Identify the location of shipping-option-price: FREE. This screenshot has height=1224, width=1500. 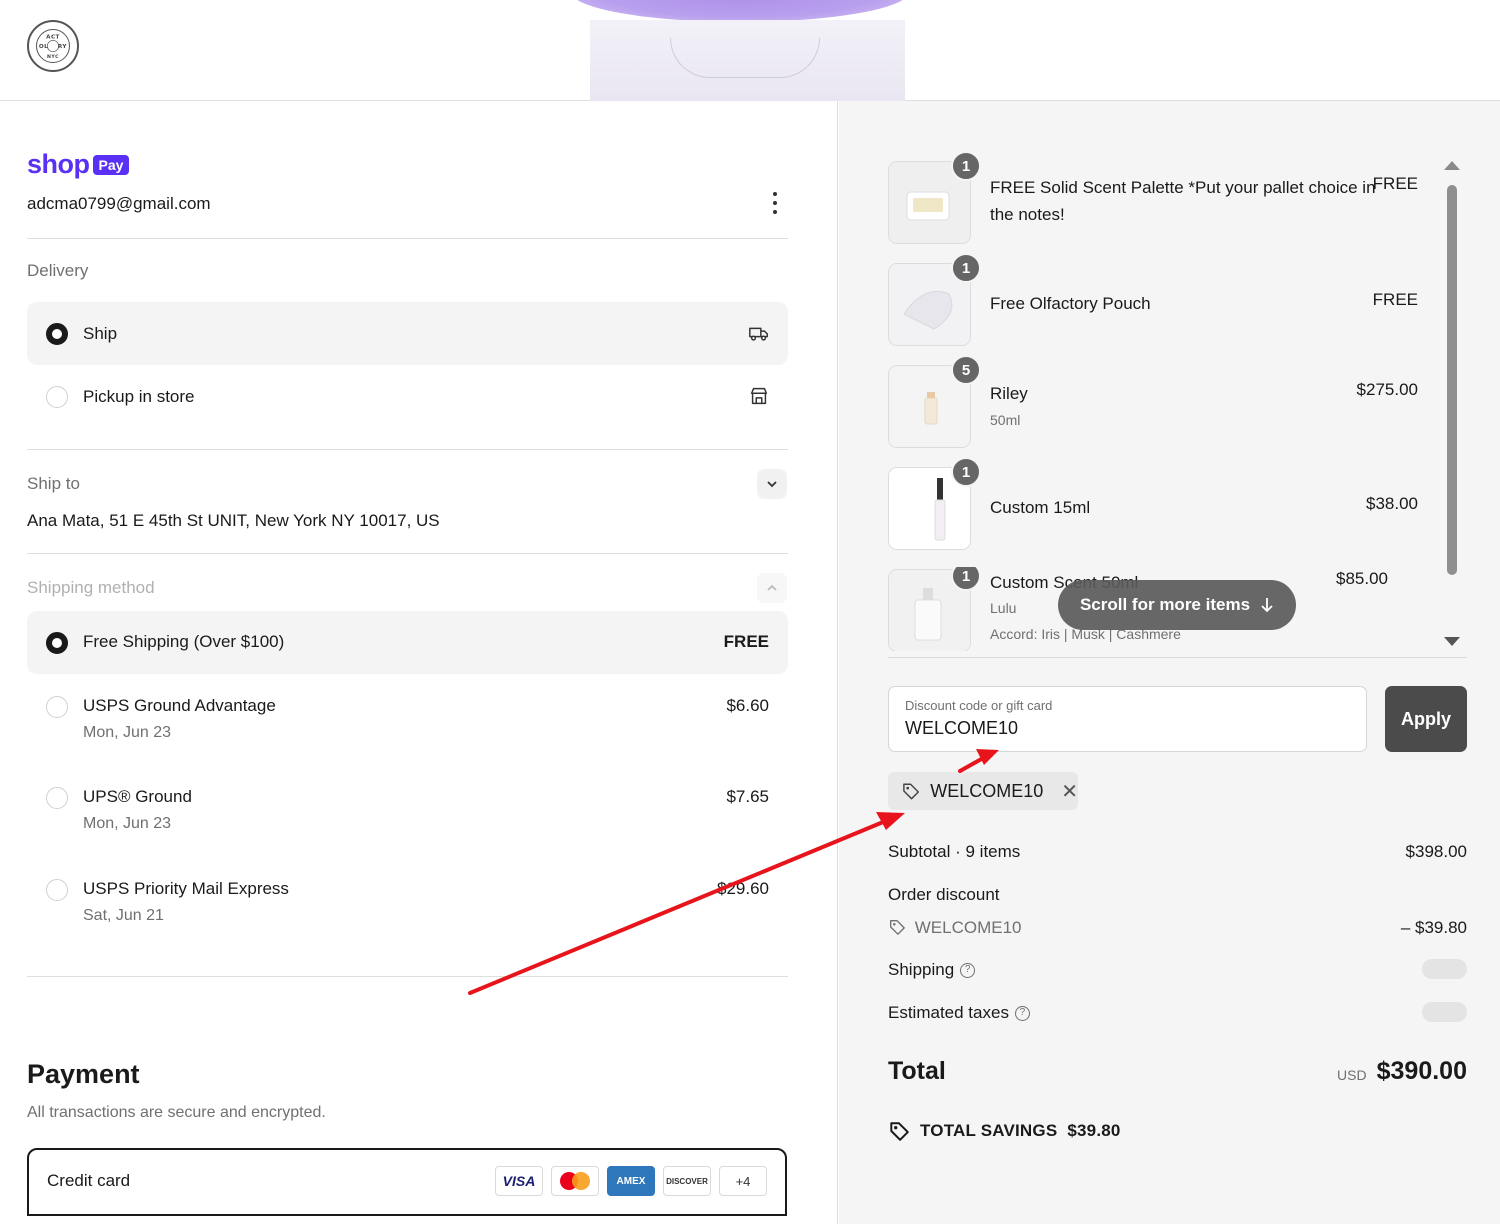
(746, 641).